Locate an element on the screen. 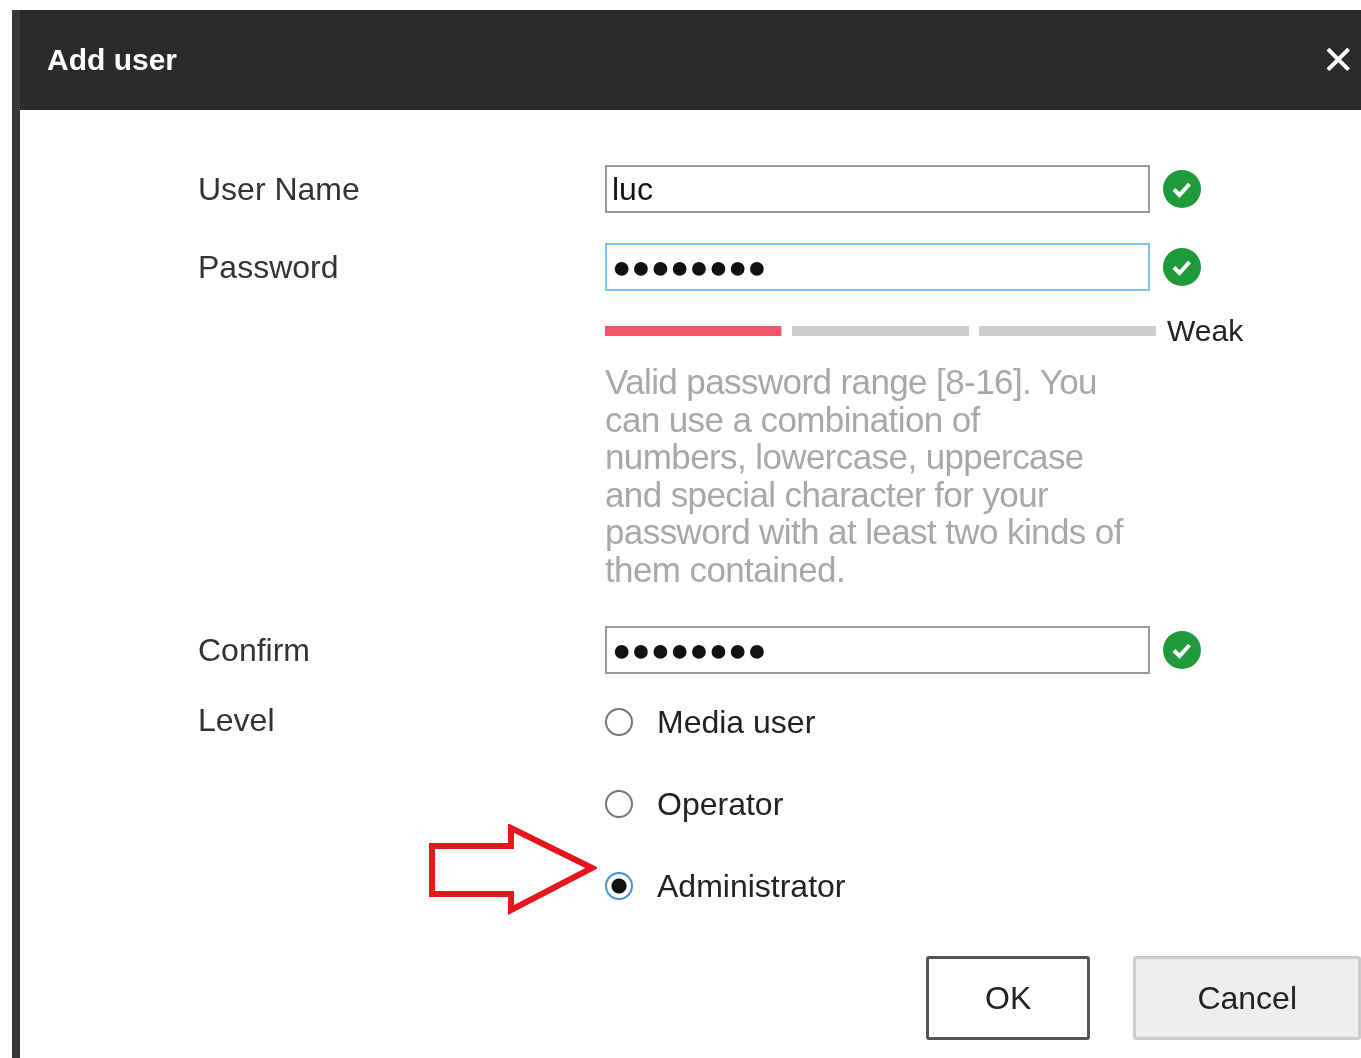 The height and width of the screenshot is (1058, 1361). field-label: Confirm is located at coordinates (254, 650).